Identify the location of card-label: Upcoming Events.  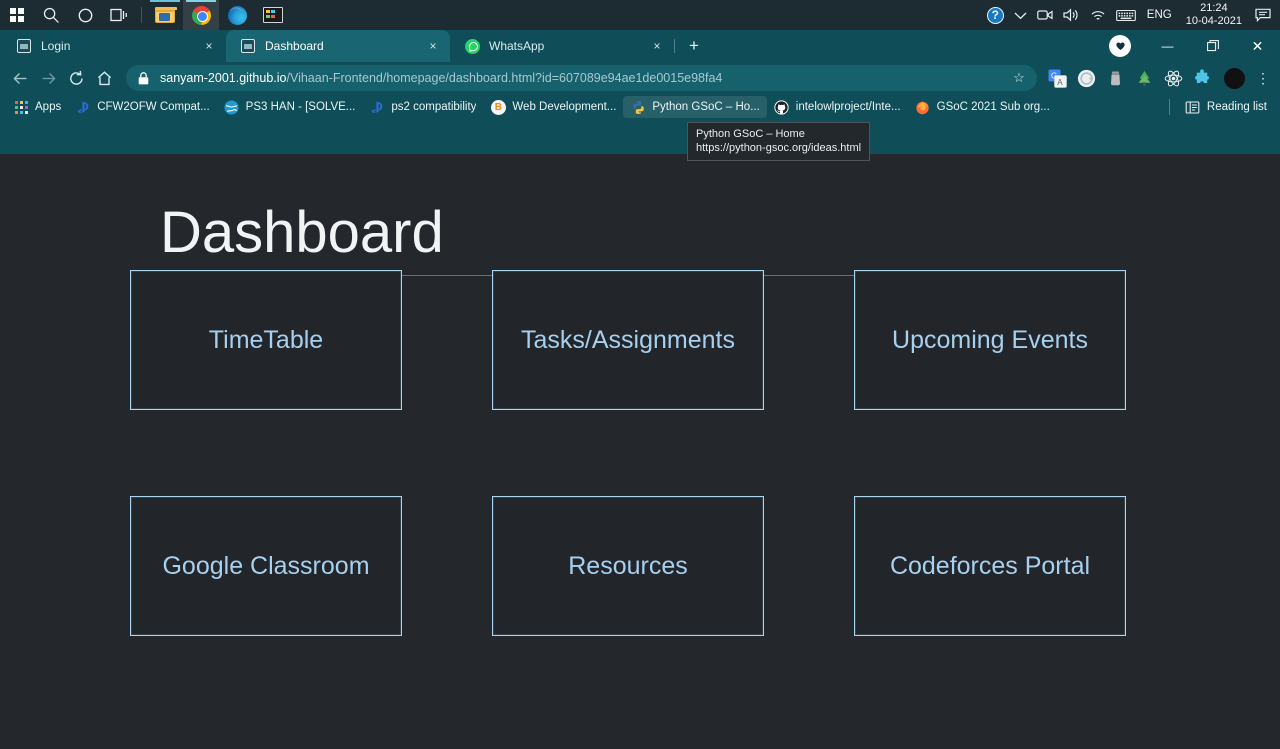
(990, 339).